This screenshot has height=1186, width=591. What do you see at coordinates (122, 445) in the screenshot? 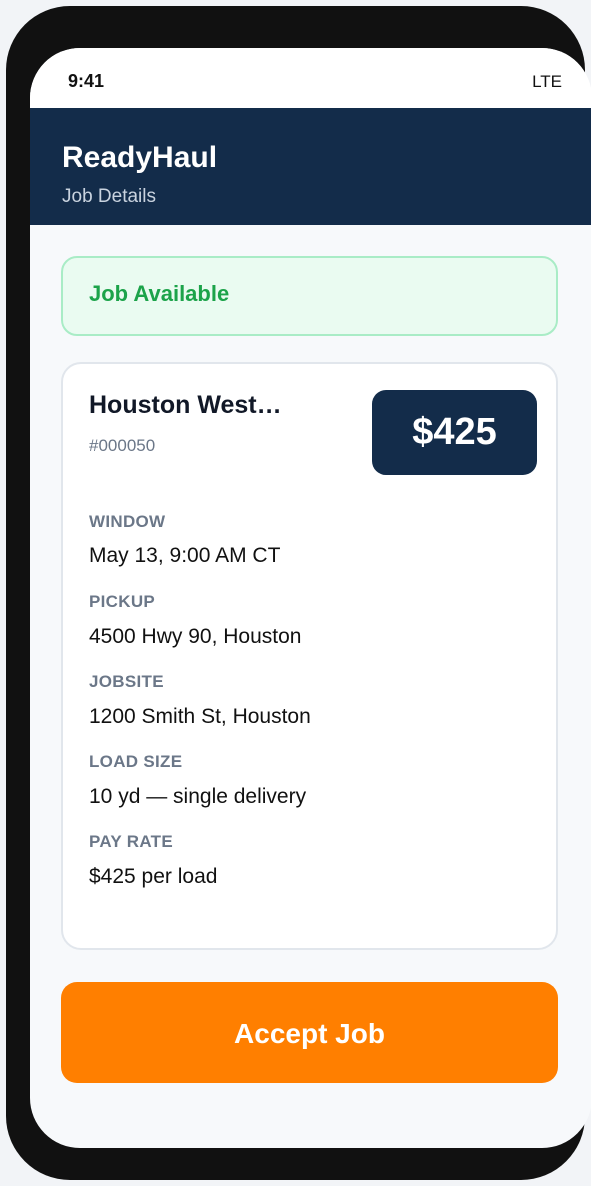
I see `job-id: #000050` at bounding box center [122, 445].